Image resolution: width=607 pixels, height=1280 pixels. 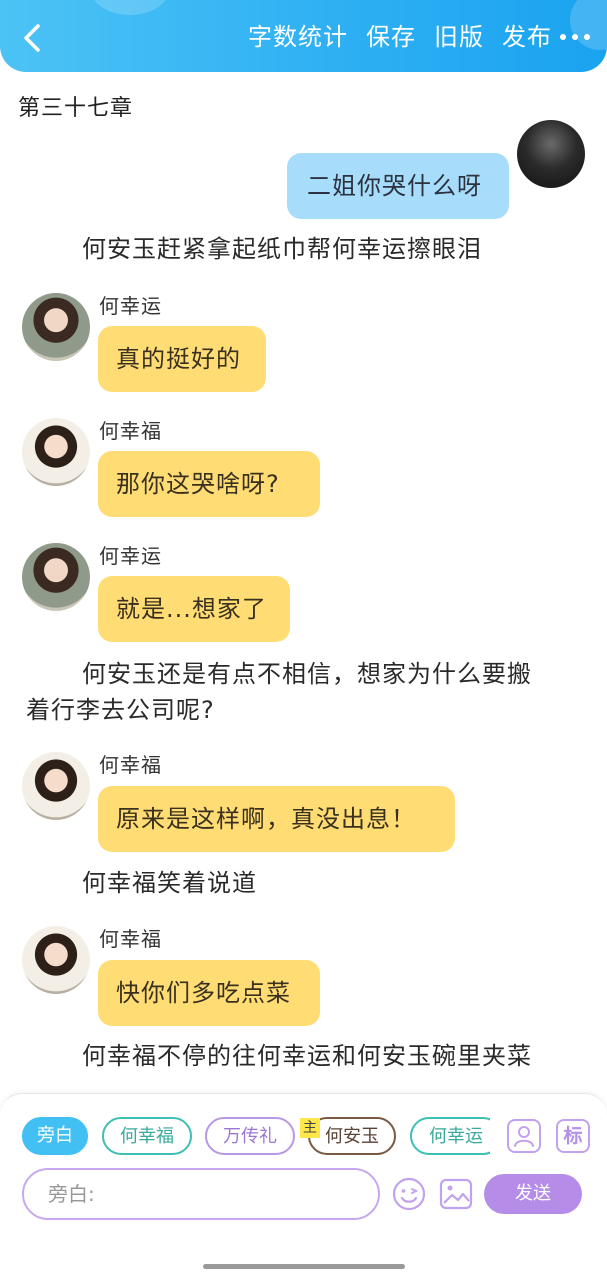 I want to click on narration-text: 何安玉还是有点不相信，想家为什么要搬, so click(x=307, y=674).